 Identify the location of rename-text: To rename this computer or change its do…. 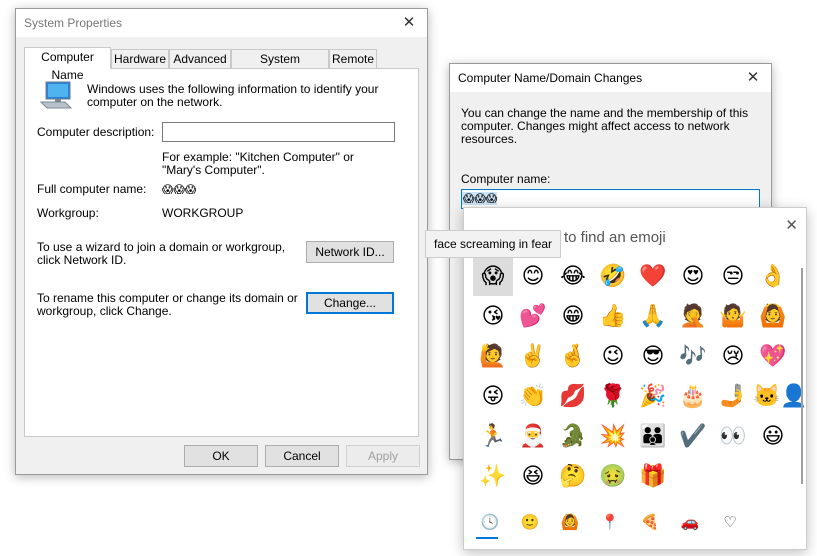
(167, 304).